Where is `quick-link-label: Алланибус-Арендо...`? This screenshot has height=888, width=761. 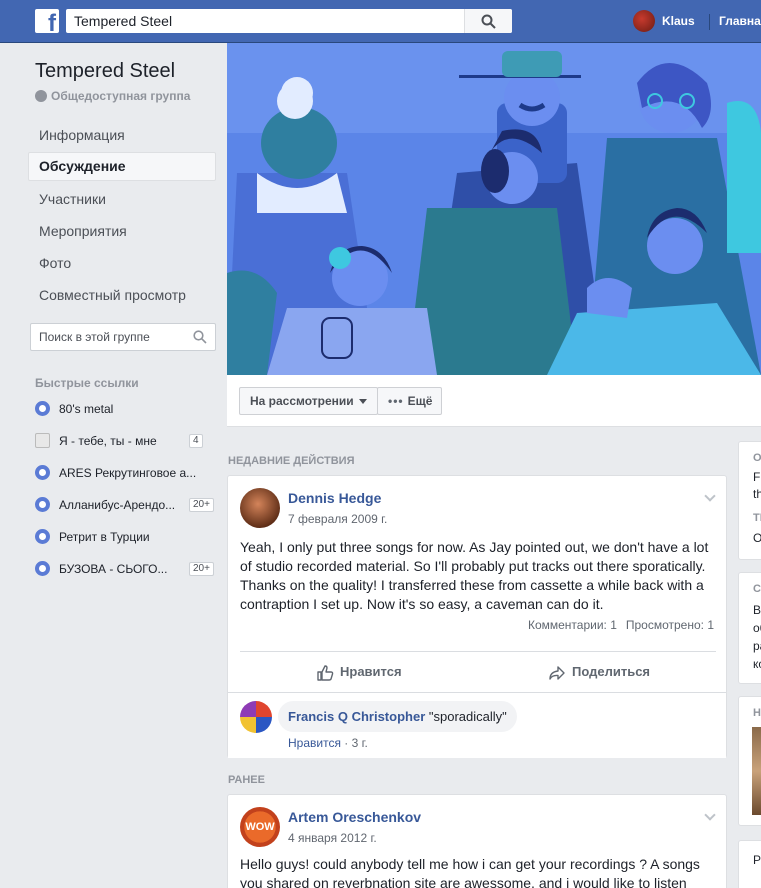 quick-link-label: Алланибус-Арендо... is located at coordinates (117, 505).